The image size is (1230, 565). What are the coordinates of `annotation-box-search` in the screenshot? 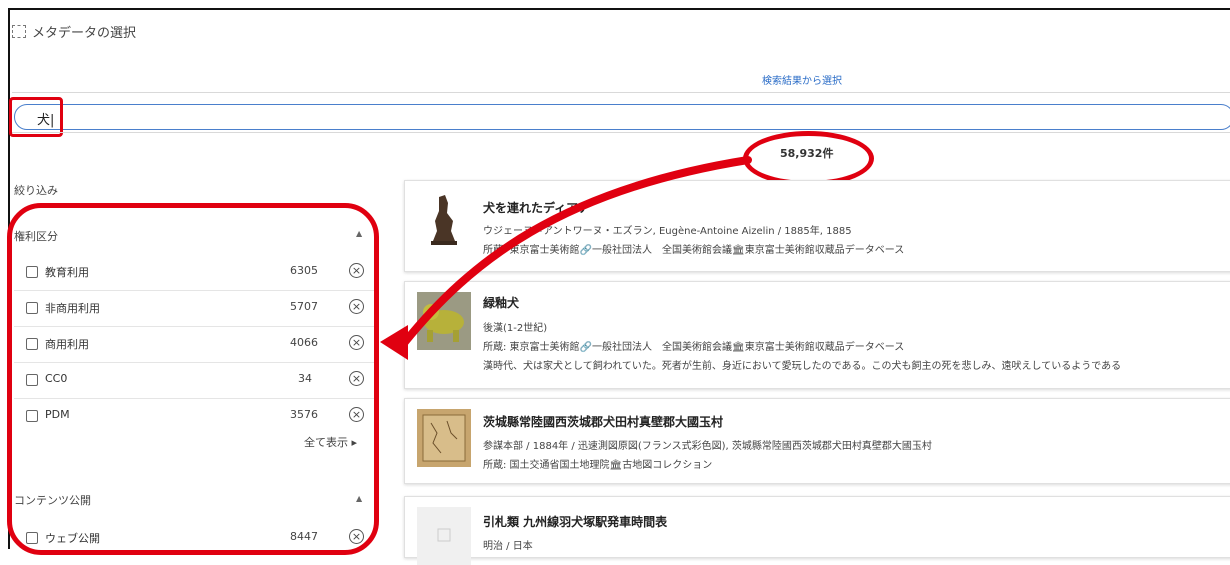 It's located at (36, 117).